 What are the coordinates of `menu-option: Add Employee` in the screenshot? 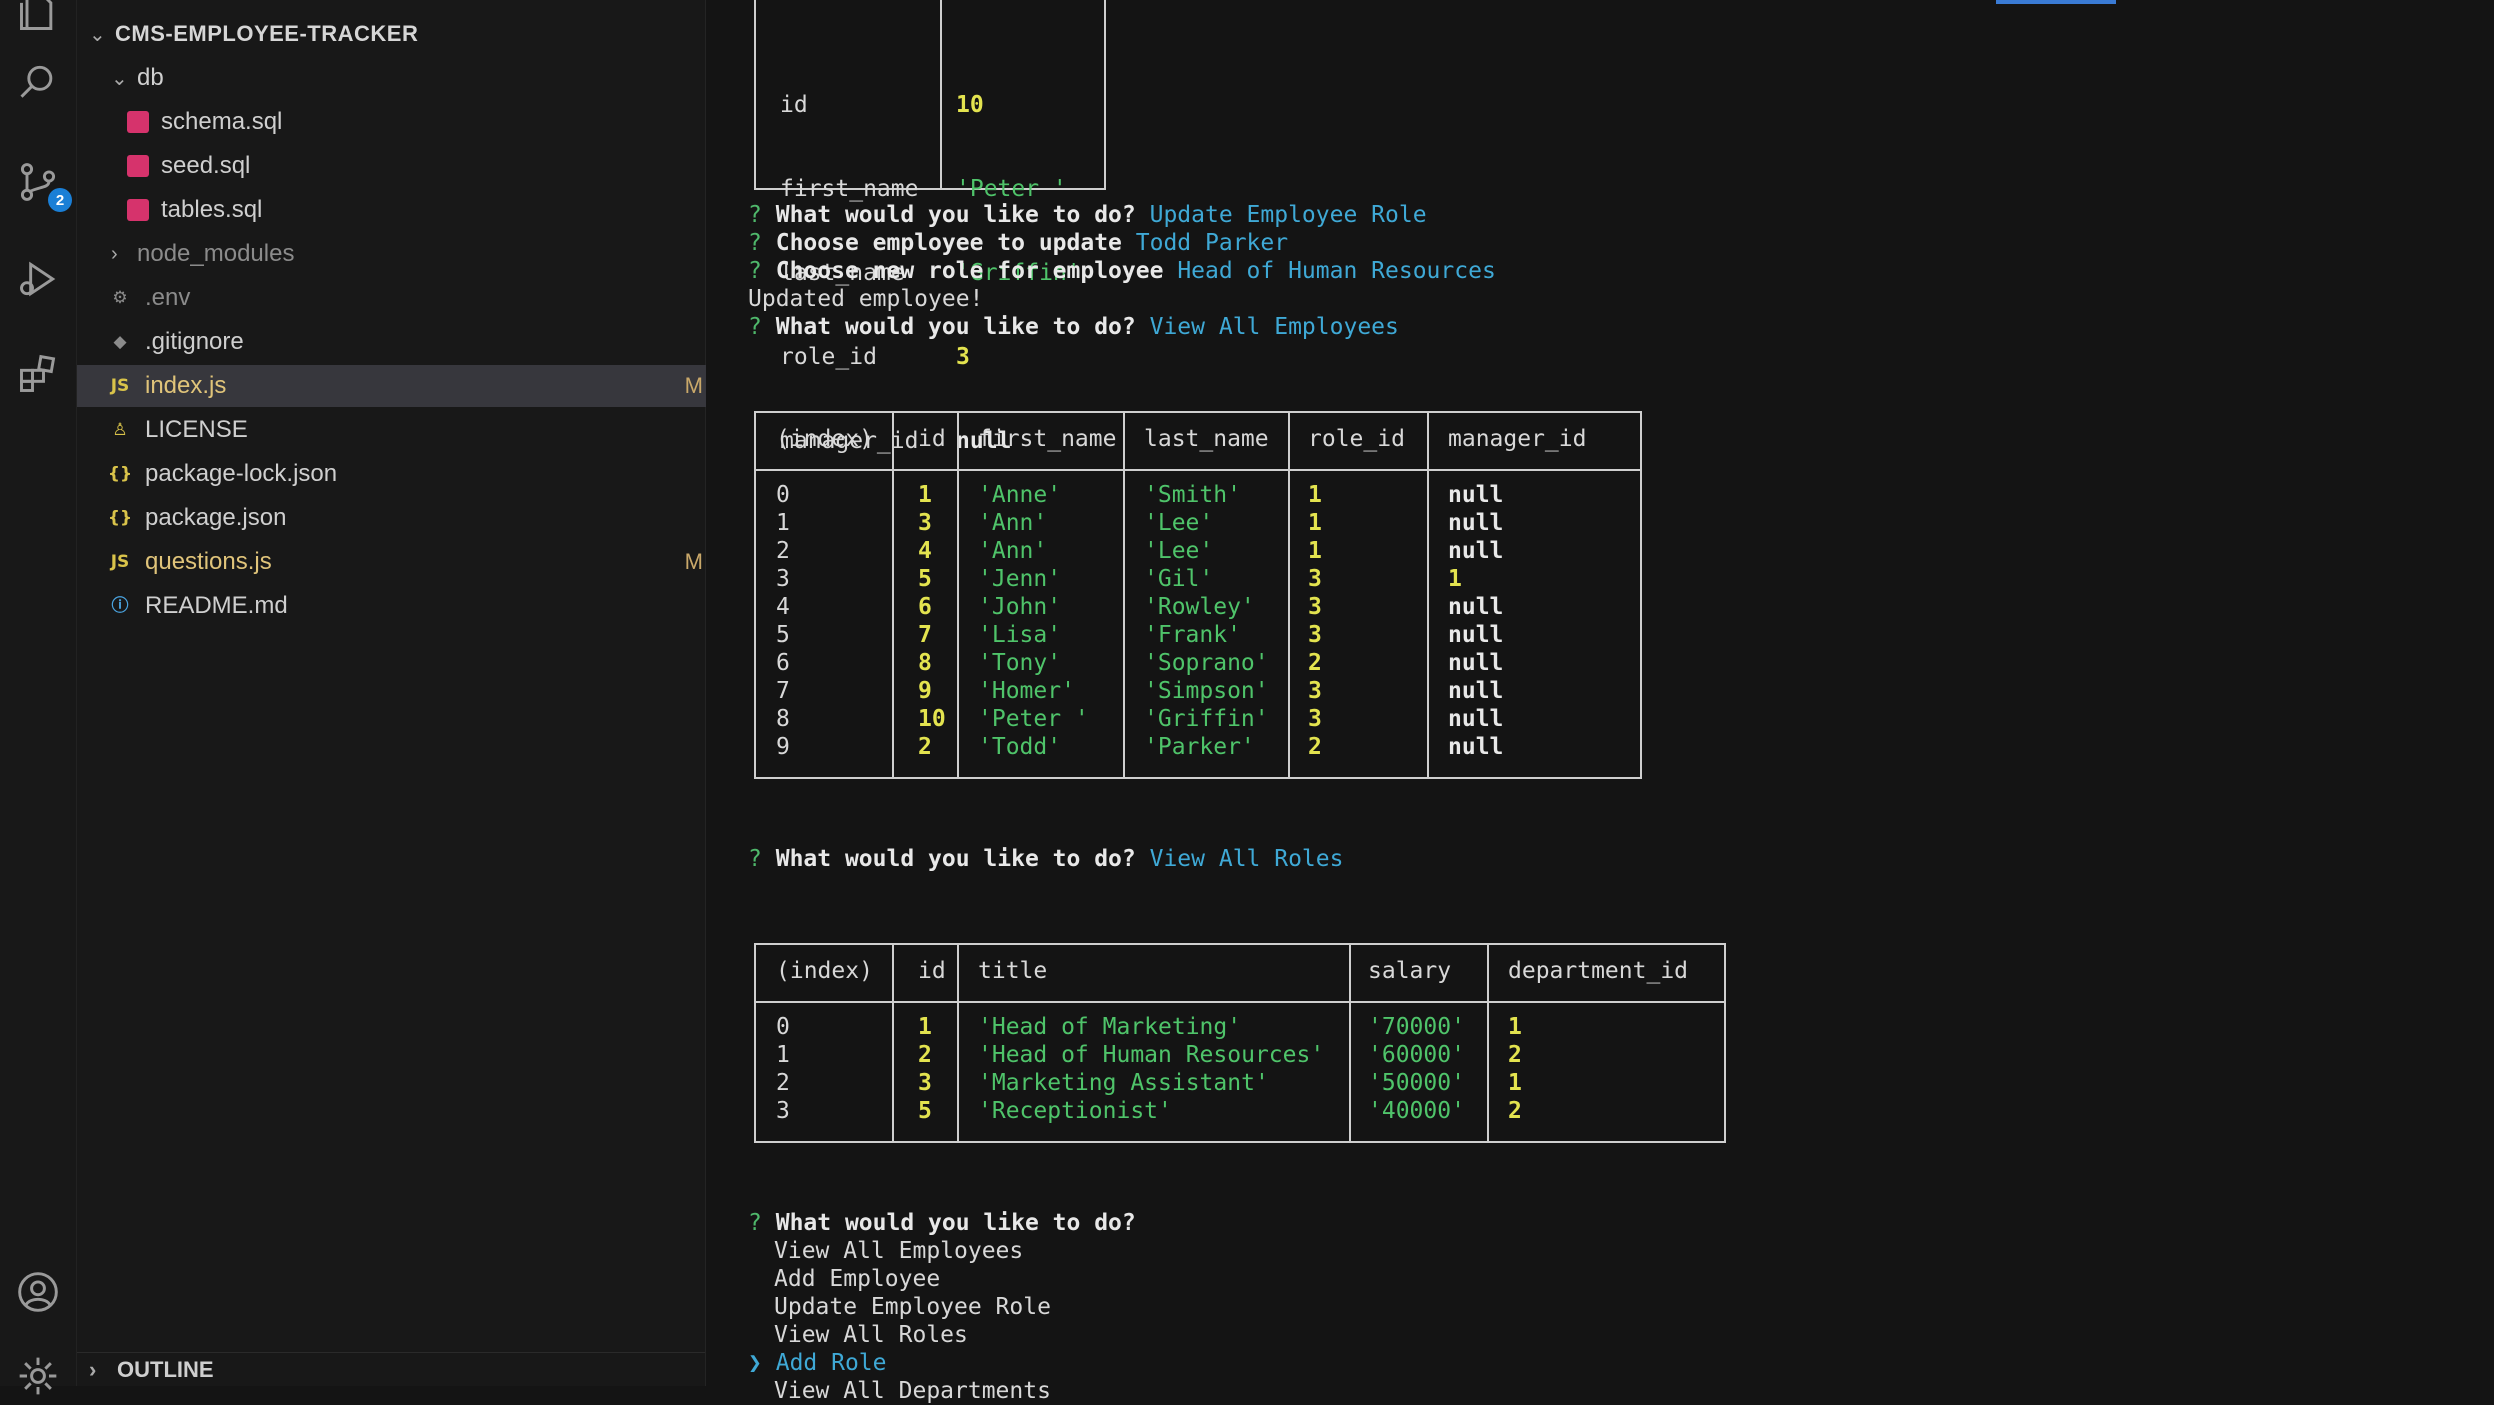 It's located at (857, 1279).